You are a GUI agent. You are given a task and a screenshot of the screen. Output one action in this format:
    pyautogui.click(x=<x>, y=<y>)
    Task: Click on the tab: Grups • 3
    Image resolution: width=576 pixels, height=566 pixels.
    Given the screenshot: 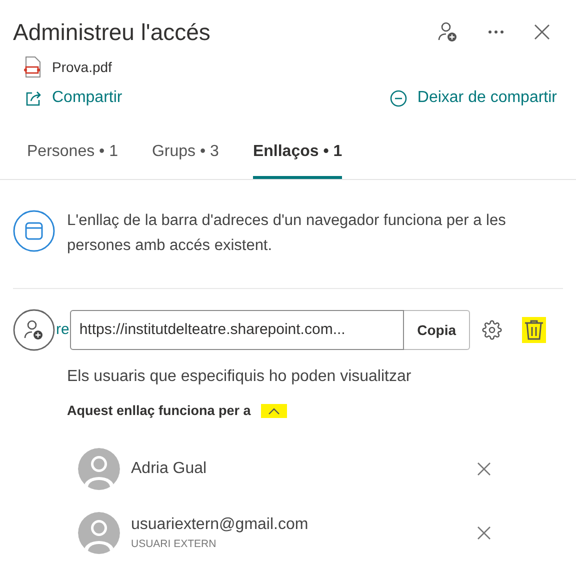 What is the action you would take?
    pyautogui.click(x=185, y=159)
    